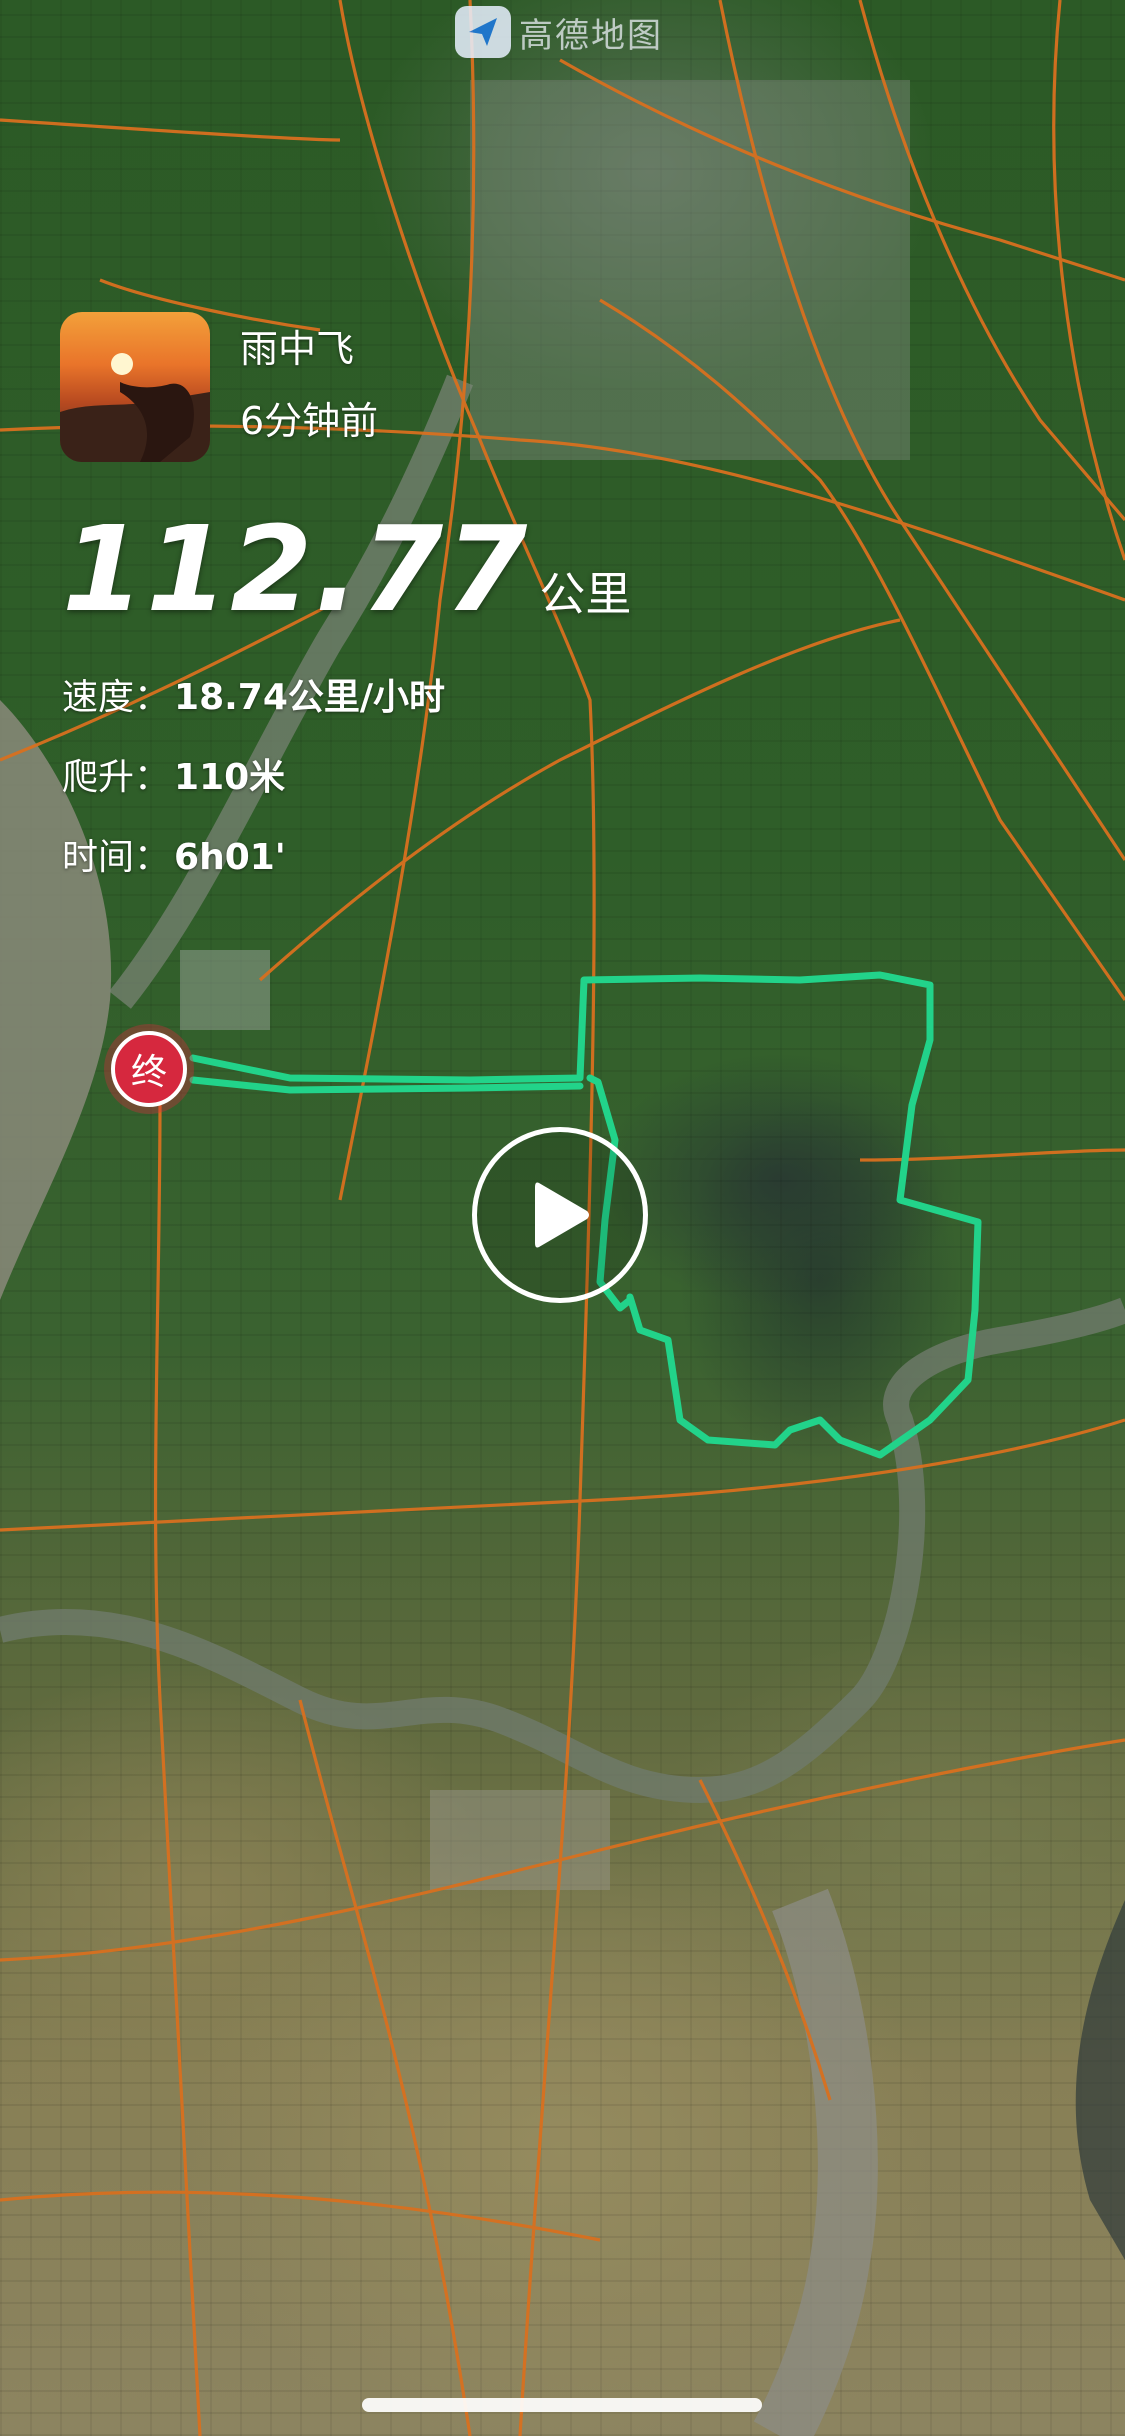 This screenshot has height=2436, width=1125. Describe the element at coordinates (230, 777) in the screenshot. I see `climb-value: 110米` at that location.